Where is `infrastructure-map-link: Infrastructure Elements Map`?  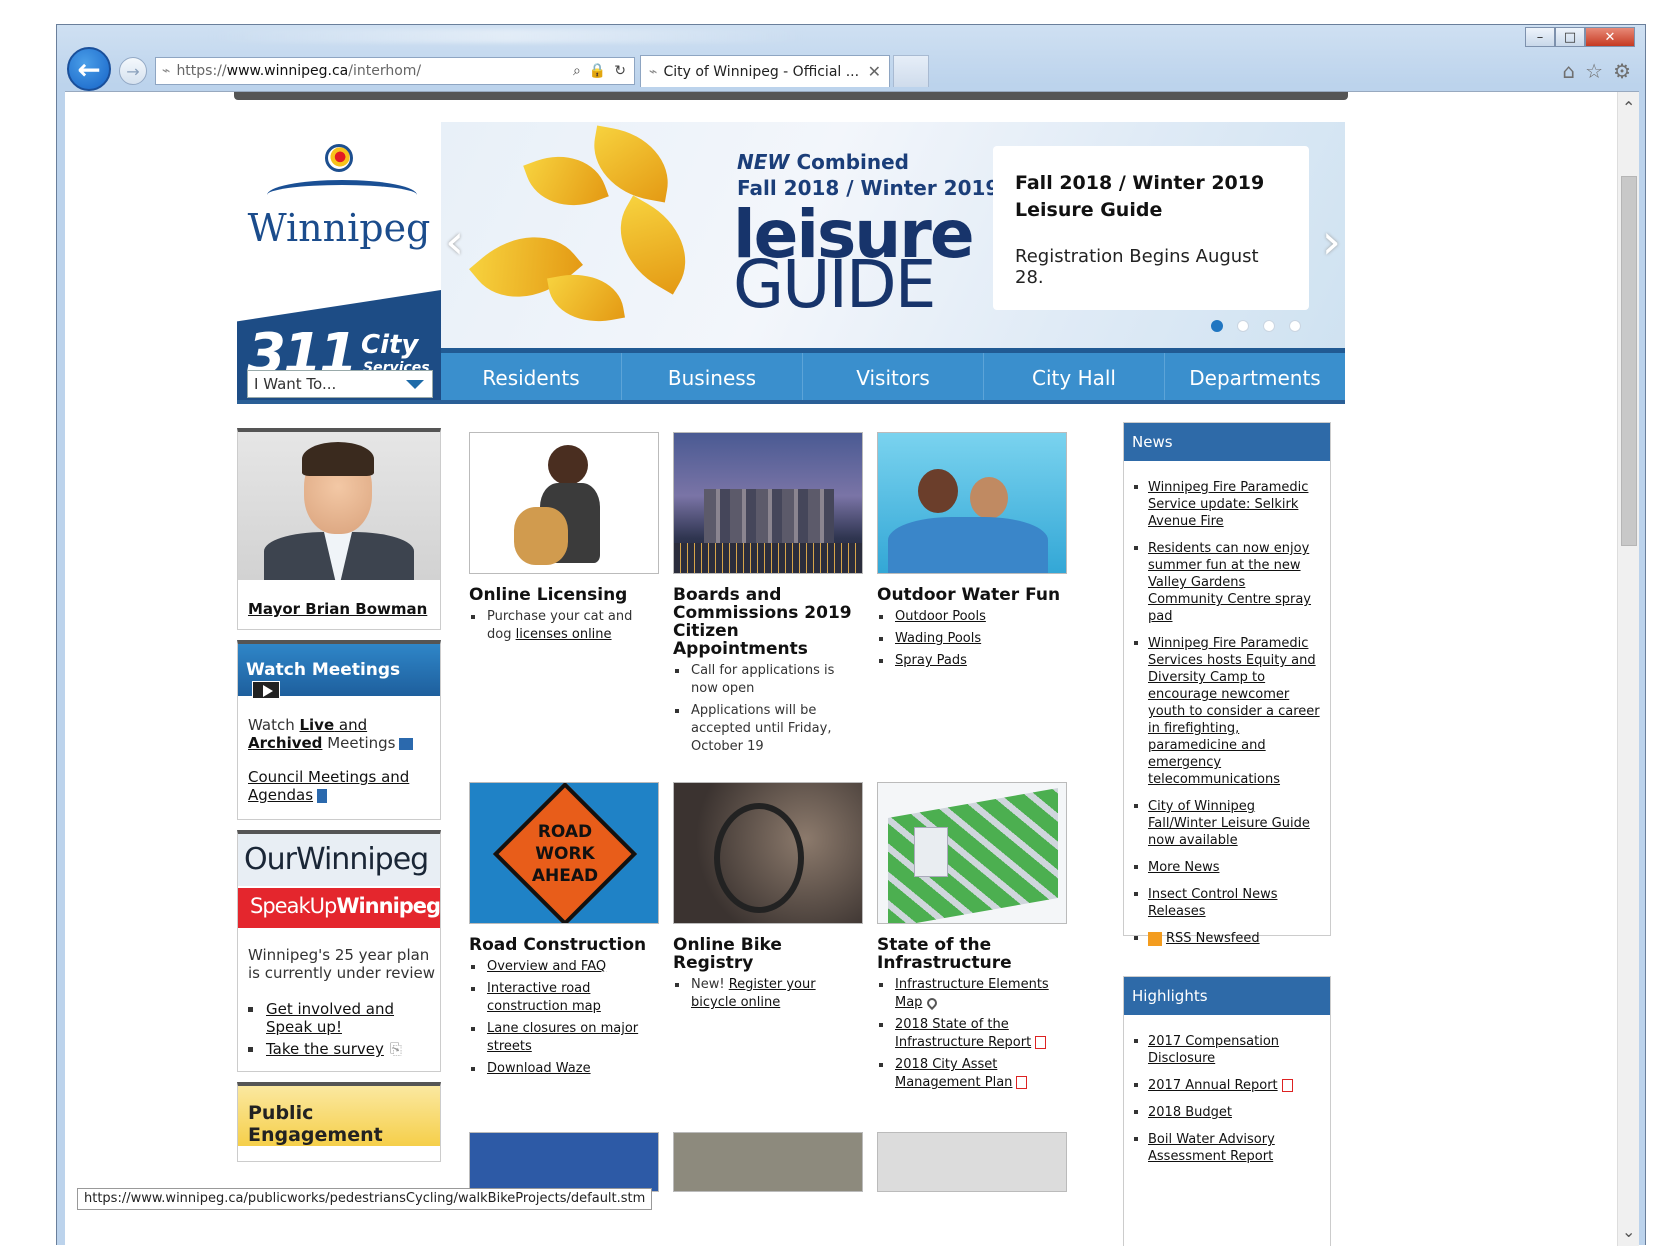
infrastructure-map-link: Infrastructure Elements Map is located at coordinates (972, 993).